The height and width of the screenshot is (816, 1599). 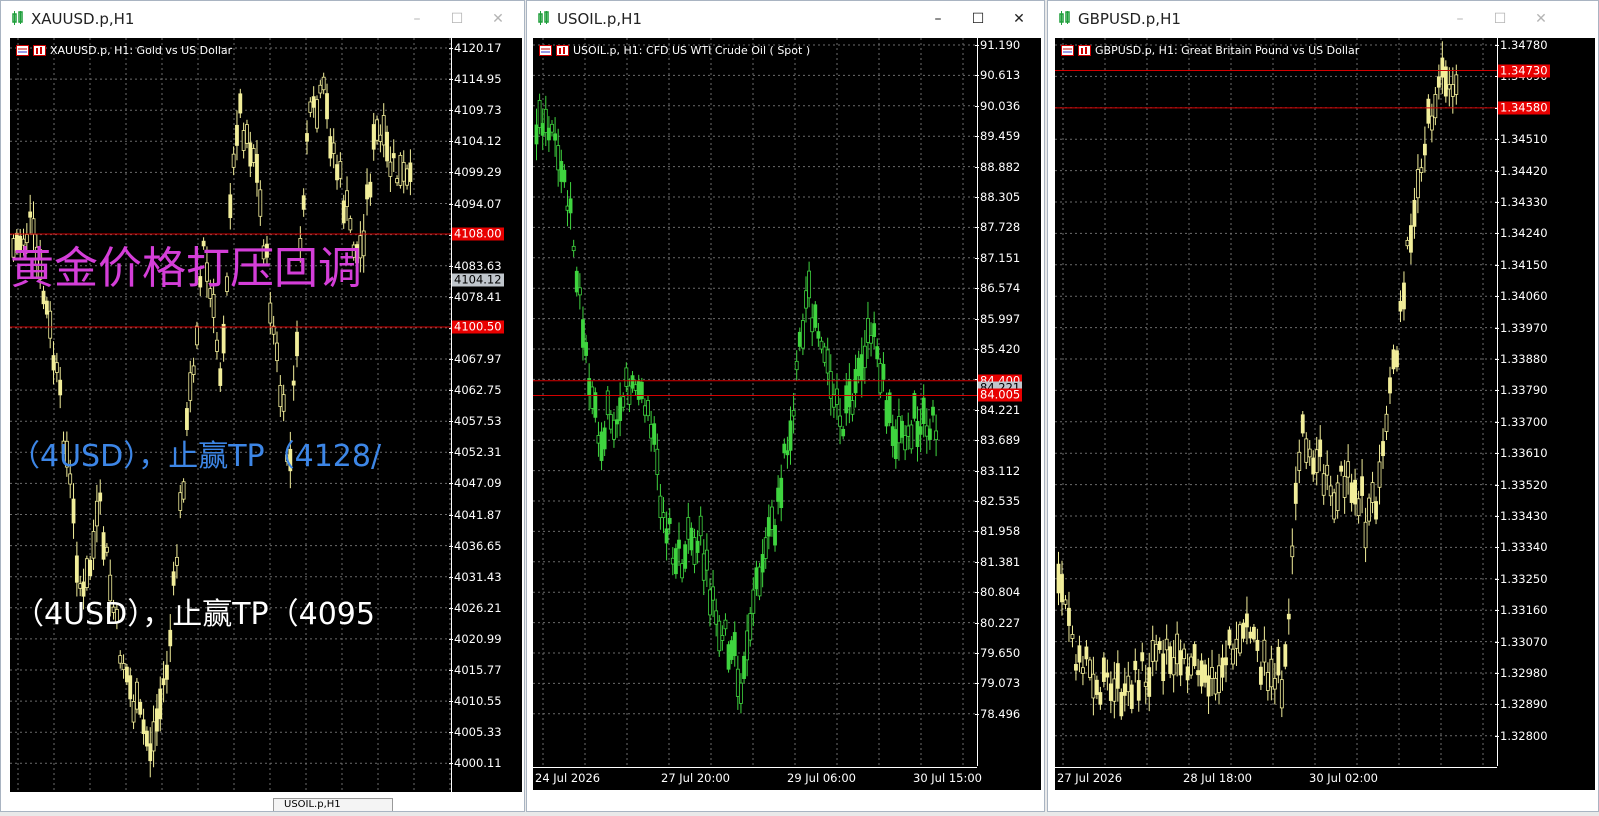 What do you see at coordinates (478, 279) in the screenshot?
I see `price-label: 4104.12` at bounding box center [478, 279].